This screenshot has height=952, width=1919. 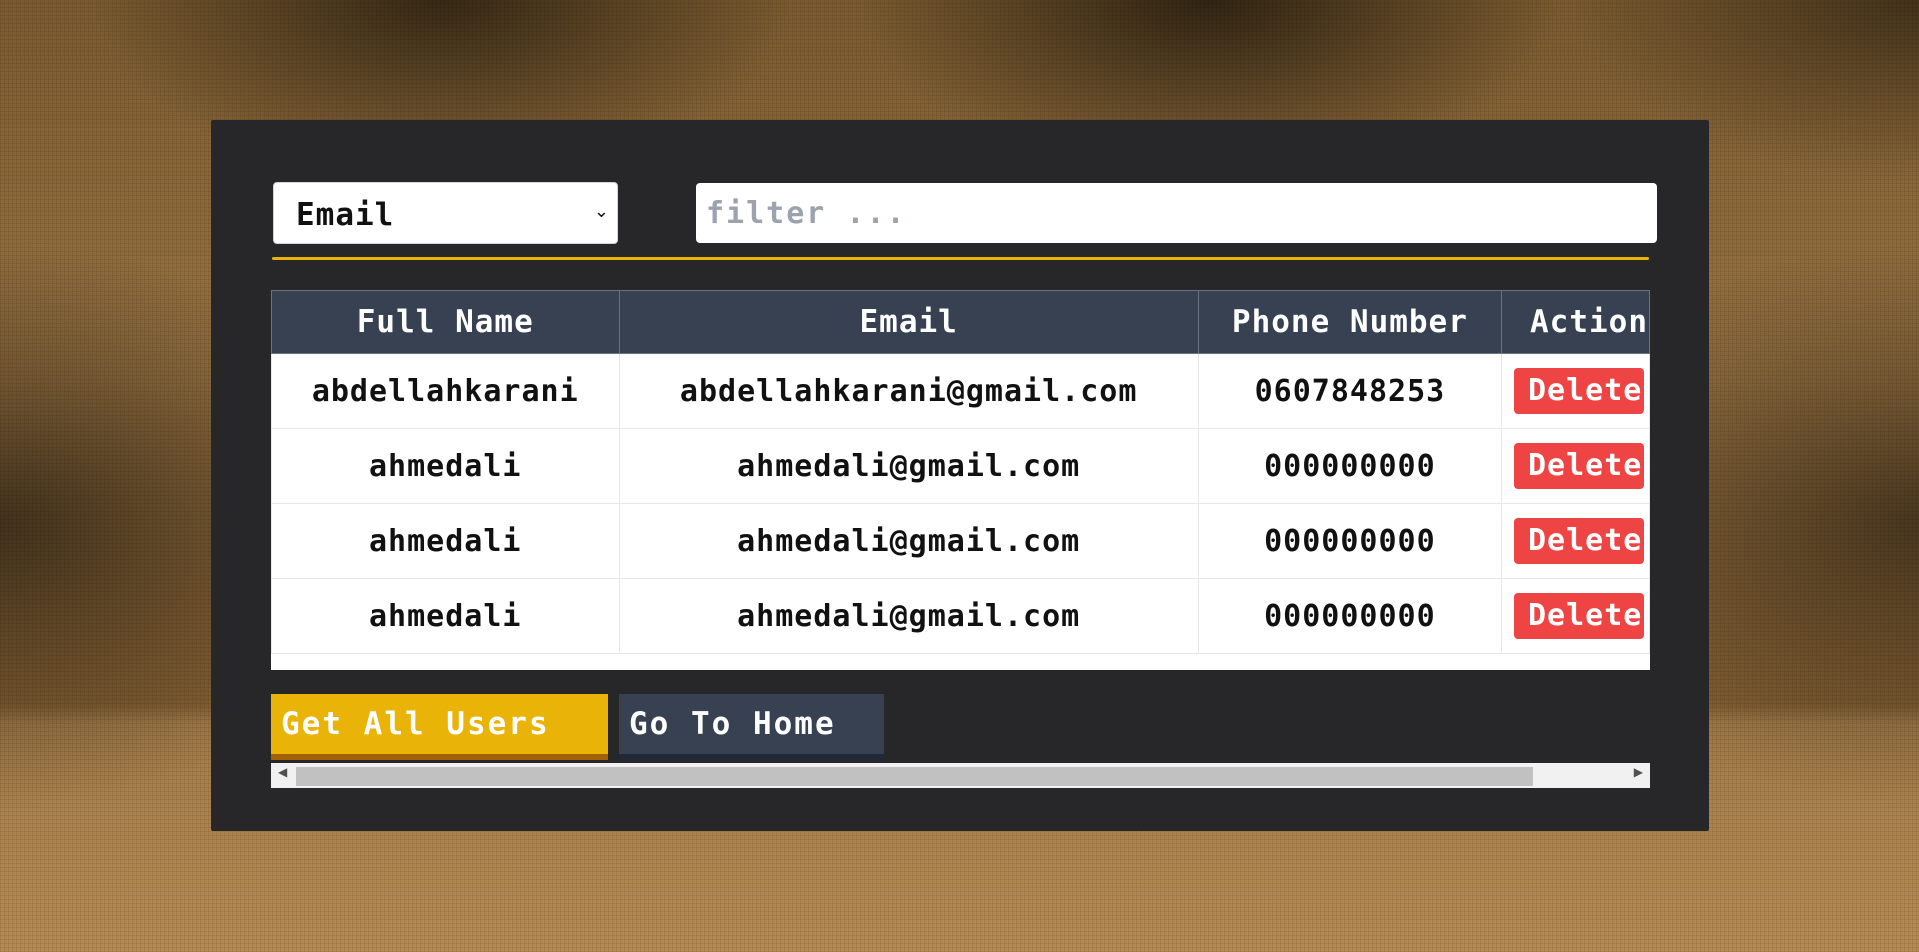 What do you see at coordinates (1575, 322) in the screenshot?
I see `header-action: Action` at bounding box center [1575, 322].